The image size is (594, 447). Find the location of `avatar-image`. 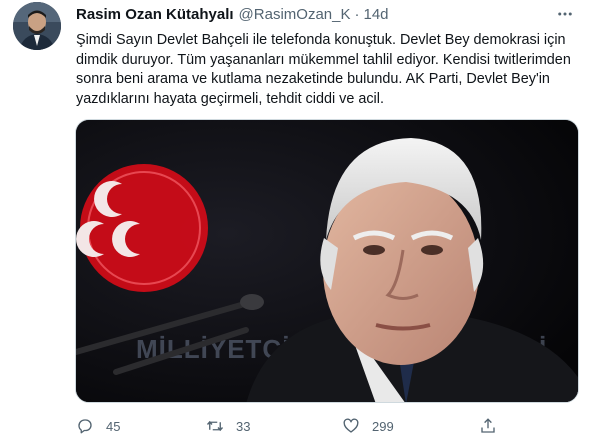

avatar-image is located at coordinates (37, 26).